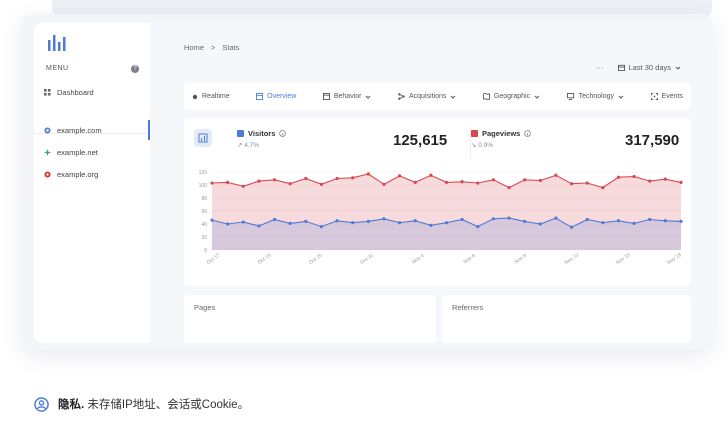 Image resolution: width=728 pixels, height=422 pixels. I want to click on x-tick-label: Oct 19, so click(265, 258).